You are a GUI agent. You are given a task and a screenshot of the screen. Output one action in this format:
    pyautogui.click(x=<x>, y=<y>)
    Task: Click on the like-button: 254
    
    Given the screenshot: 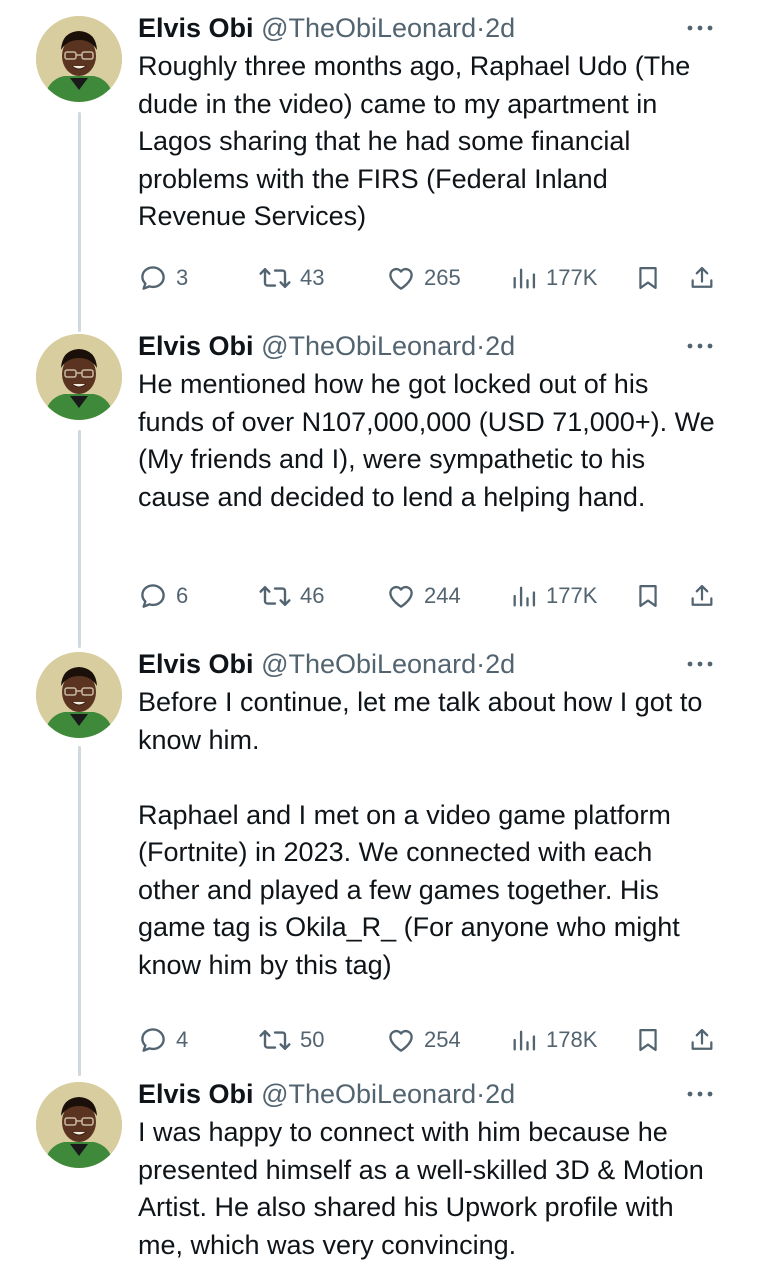 What is the action you would take?
    pyautogui.click(x=423, y=1040)
    